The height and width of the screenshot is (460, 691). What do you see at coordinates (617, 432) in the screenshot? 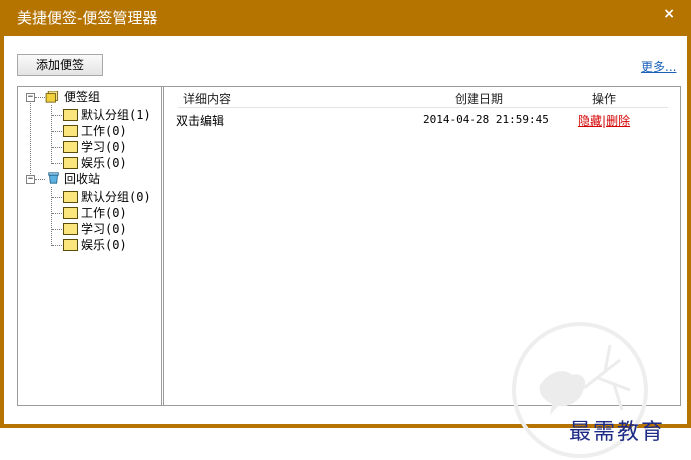
I see `watermark-text: 最需教育` at bounding box center [617, 432].